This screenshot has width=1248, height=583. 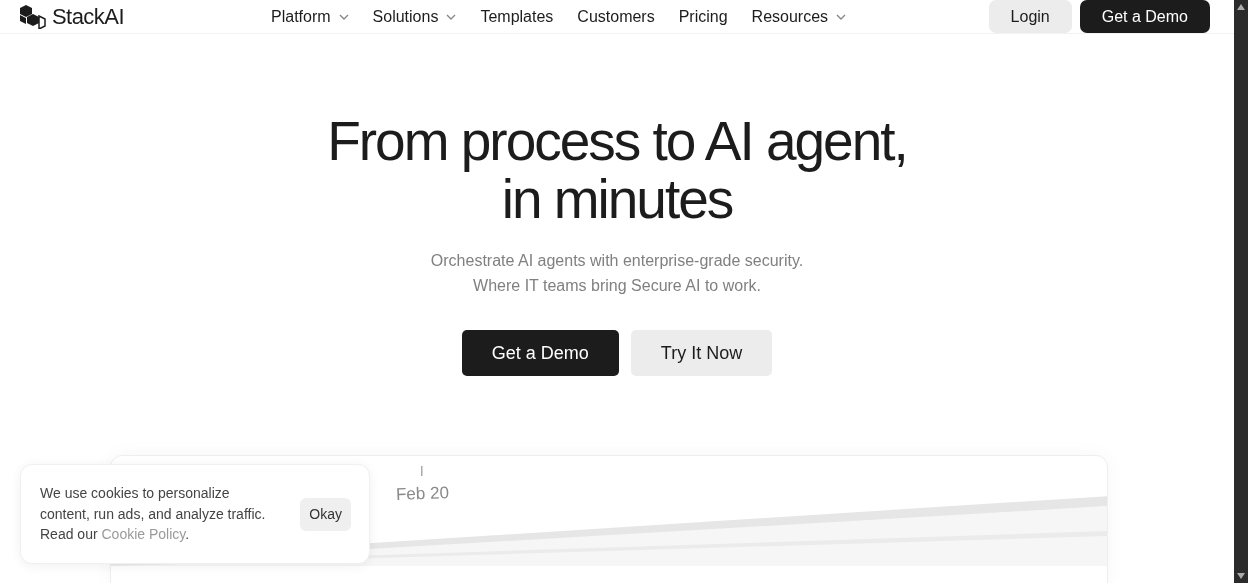 I want to click on login-button: Login, so click(x=1030, y=16).